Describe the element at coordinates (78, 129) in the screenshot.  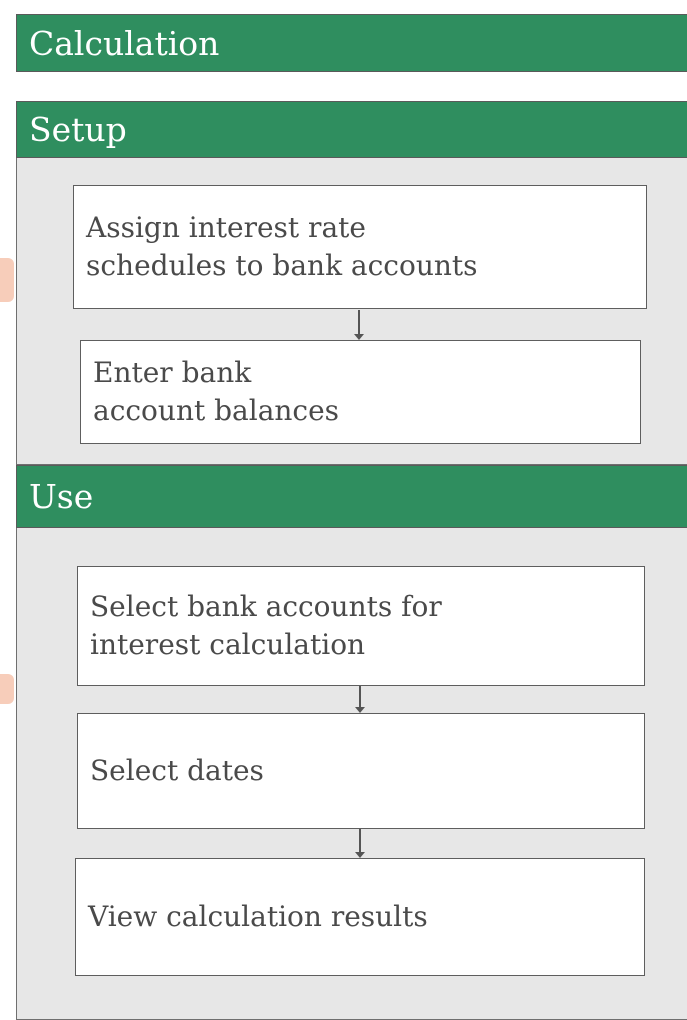
I see `setup-title: Setup` at that location.